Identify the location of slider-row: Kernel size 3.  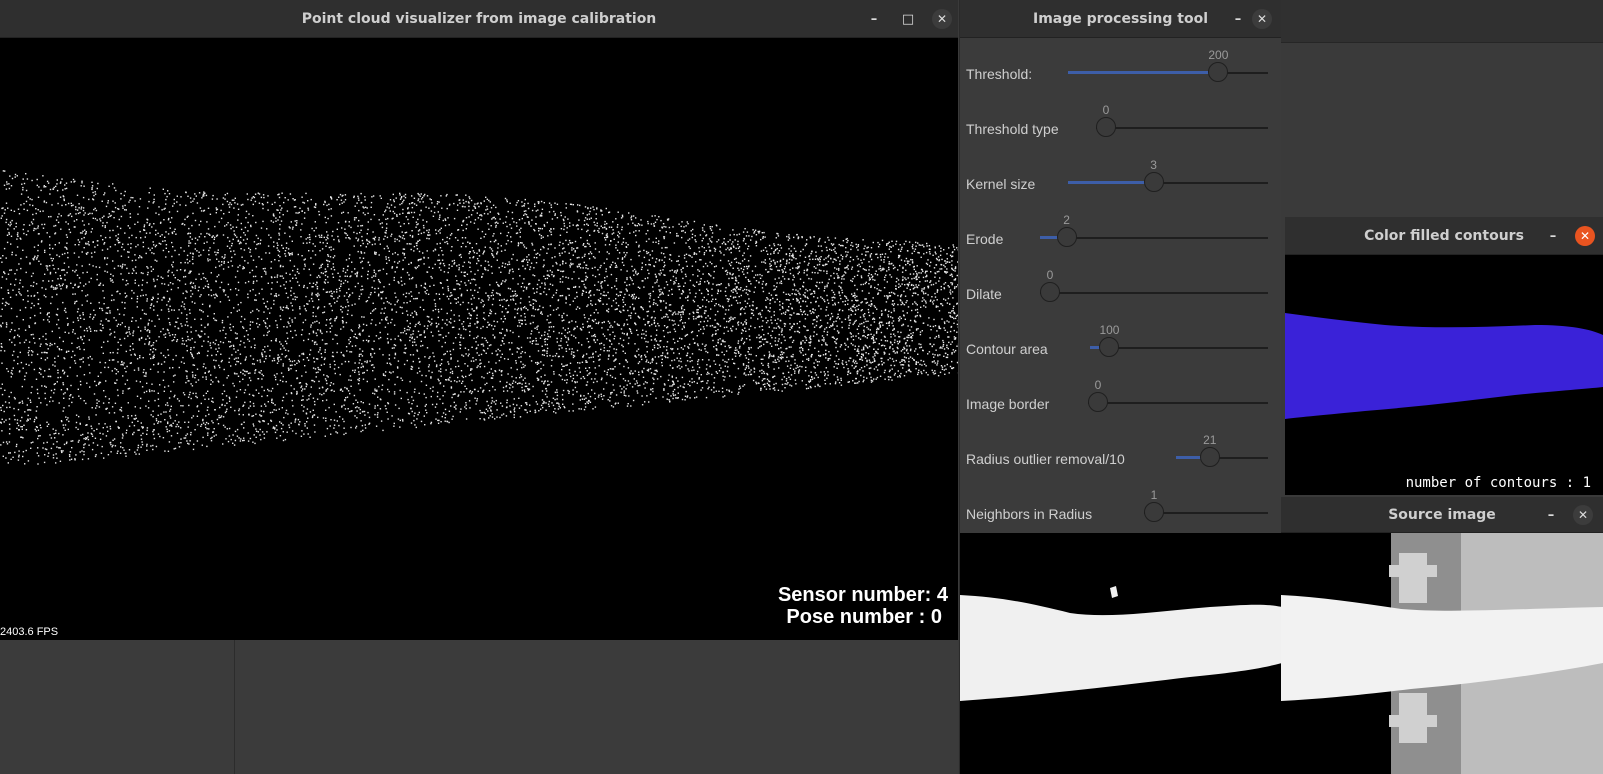
(1120, 185).